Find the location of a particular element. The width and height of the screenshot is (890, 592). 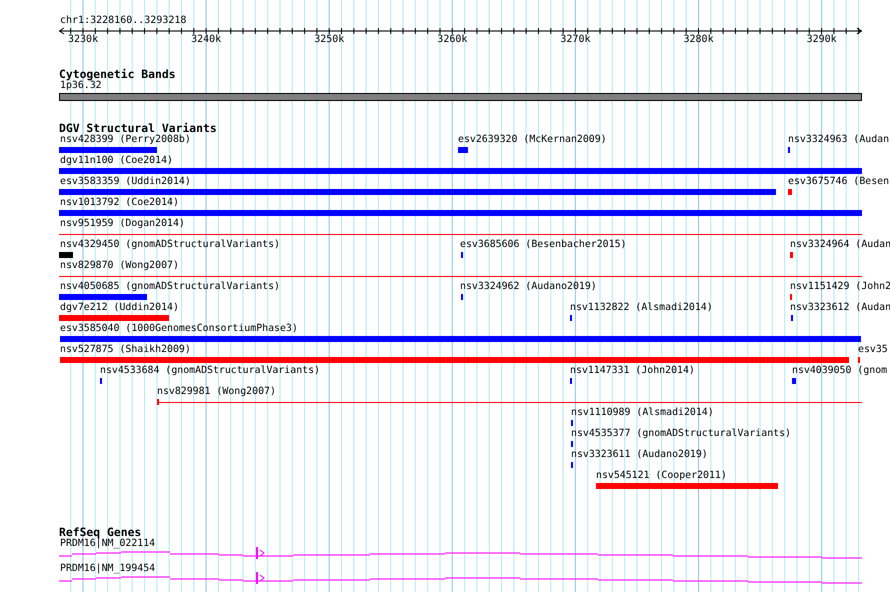

feature-label: nsv1151429 (John2 is located at coordinates (840, 287).